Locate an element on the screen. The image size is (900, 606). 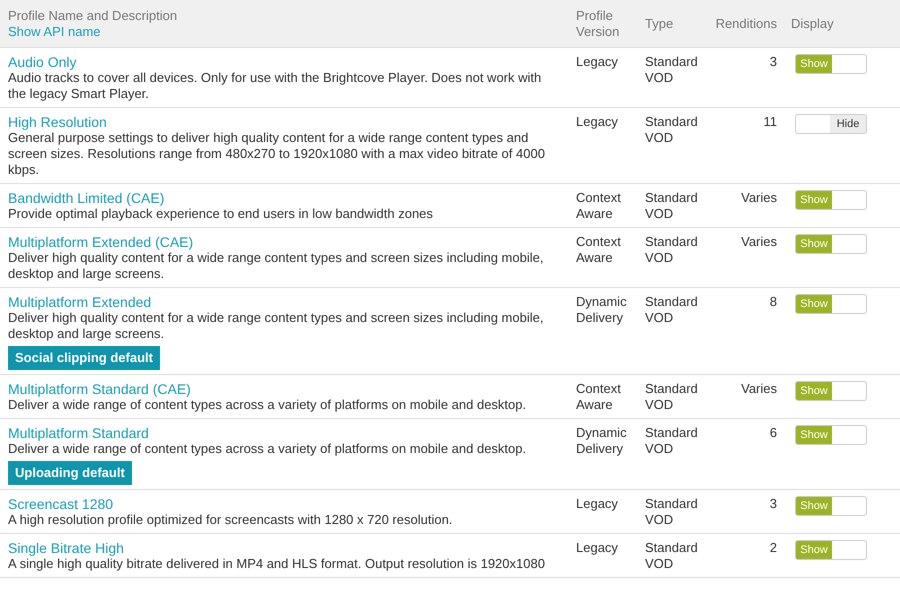
profile-name-link: Multiplatform Standard (CAE) is located at coordinates (99, 389).